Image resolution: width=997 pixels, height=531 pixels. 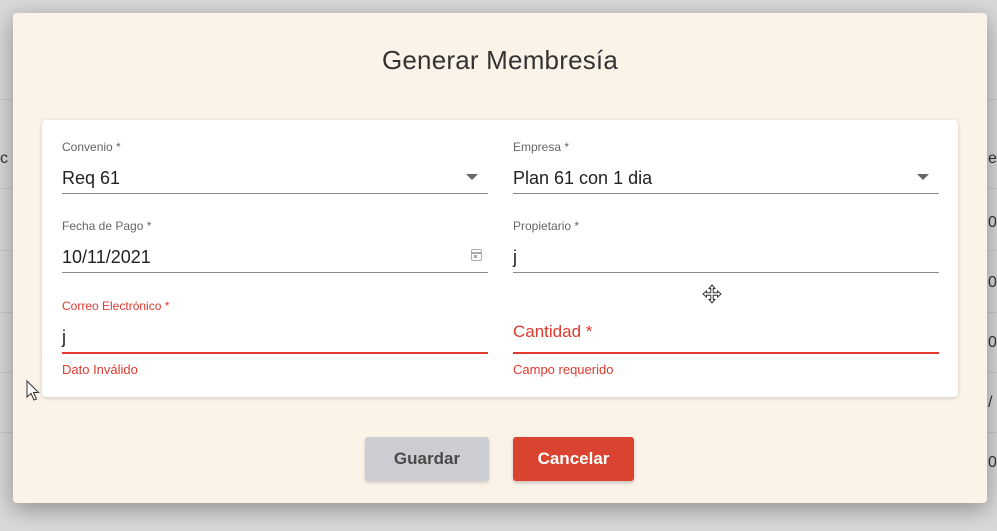 I want to click on empresa-value: Plan 61 con 1 dia, so click(x=583, y=178).